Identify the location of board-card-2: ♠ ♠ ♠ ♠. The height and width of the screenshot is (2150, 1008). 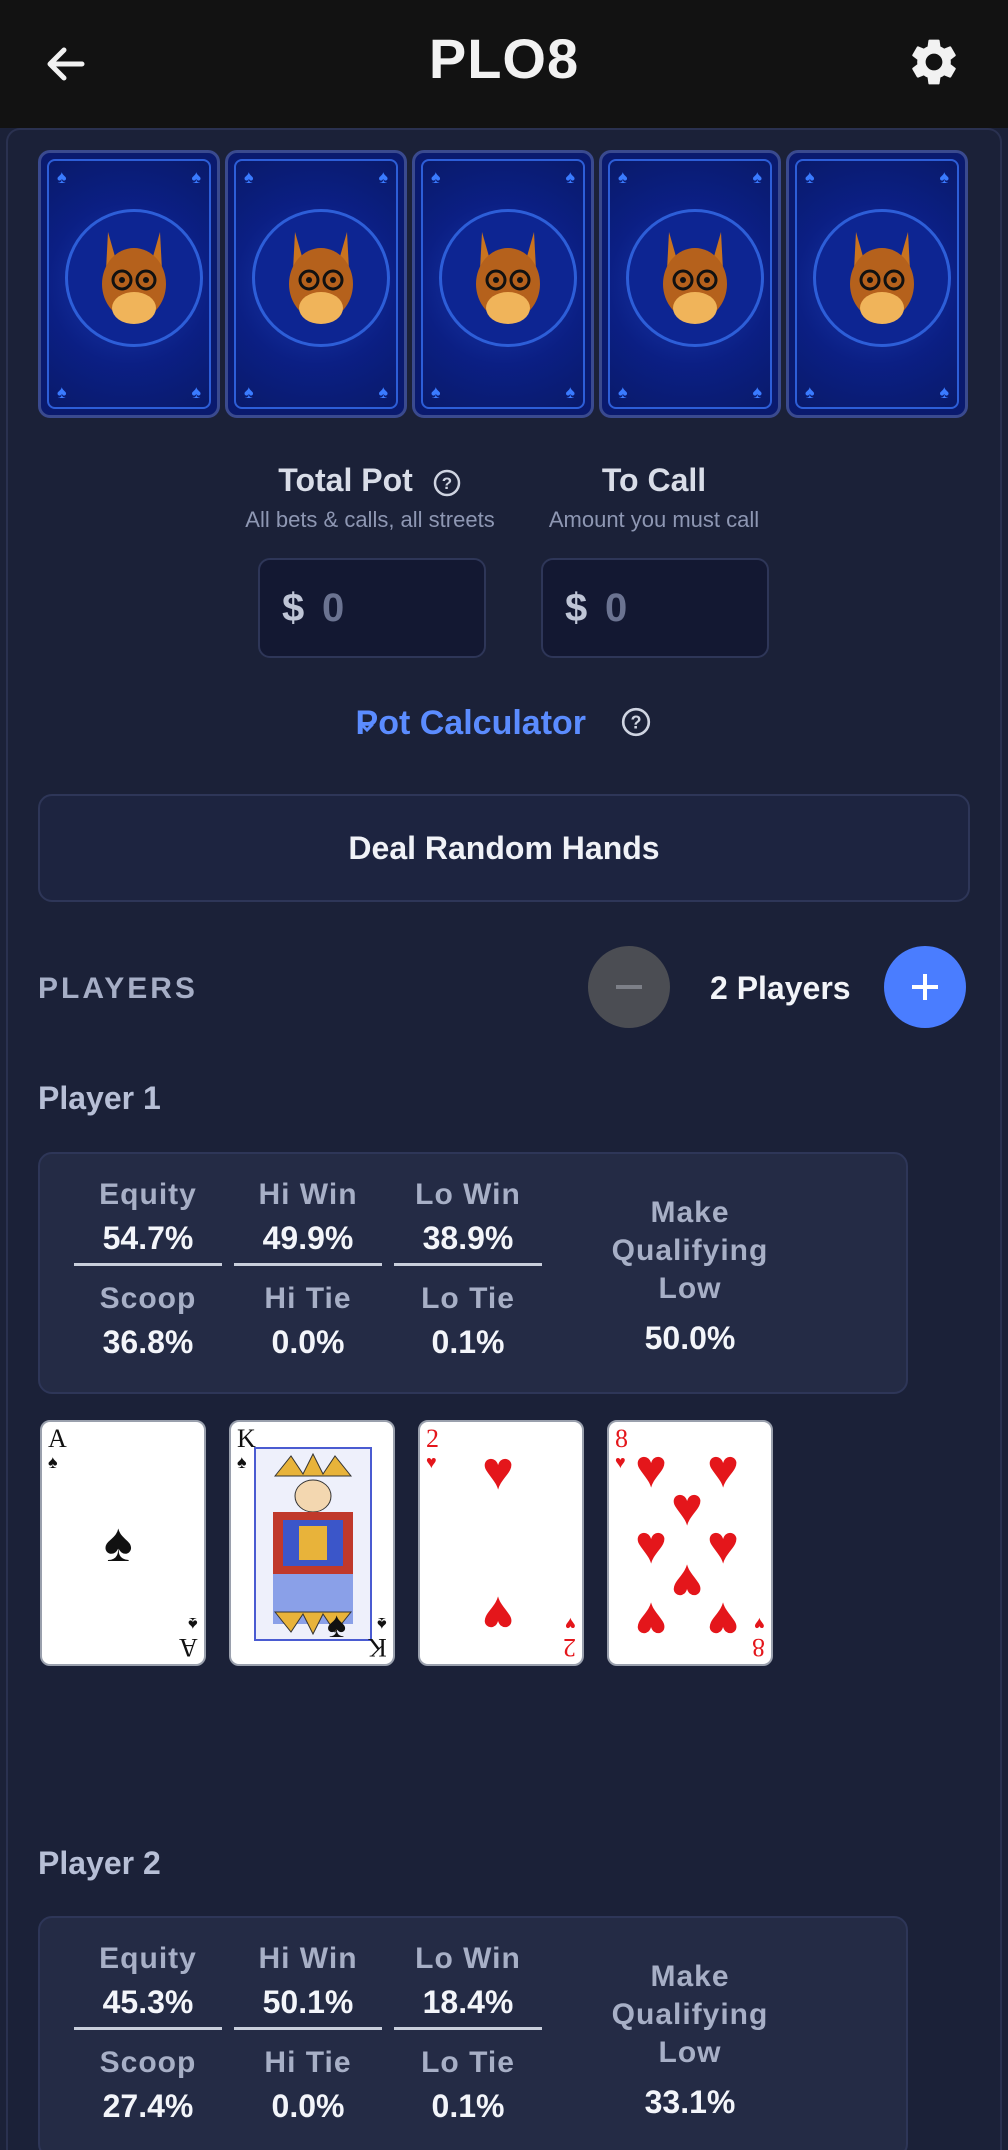
(316, 284).